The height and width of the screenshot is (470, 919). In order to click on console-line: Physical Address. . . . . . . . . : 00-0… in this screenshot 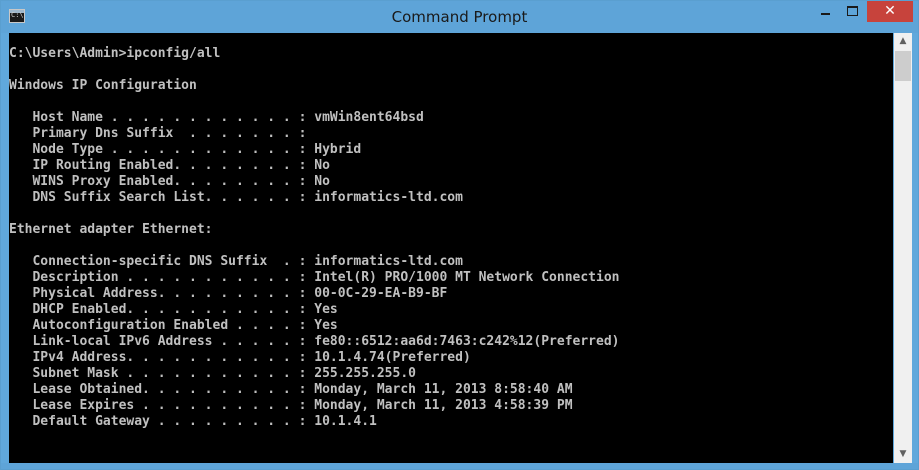, I will do `click(228, 293)`.